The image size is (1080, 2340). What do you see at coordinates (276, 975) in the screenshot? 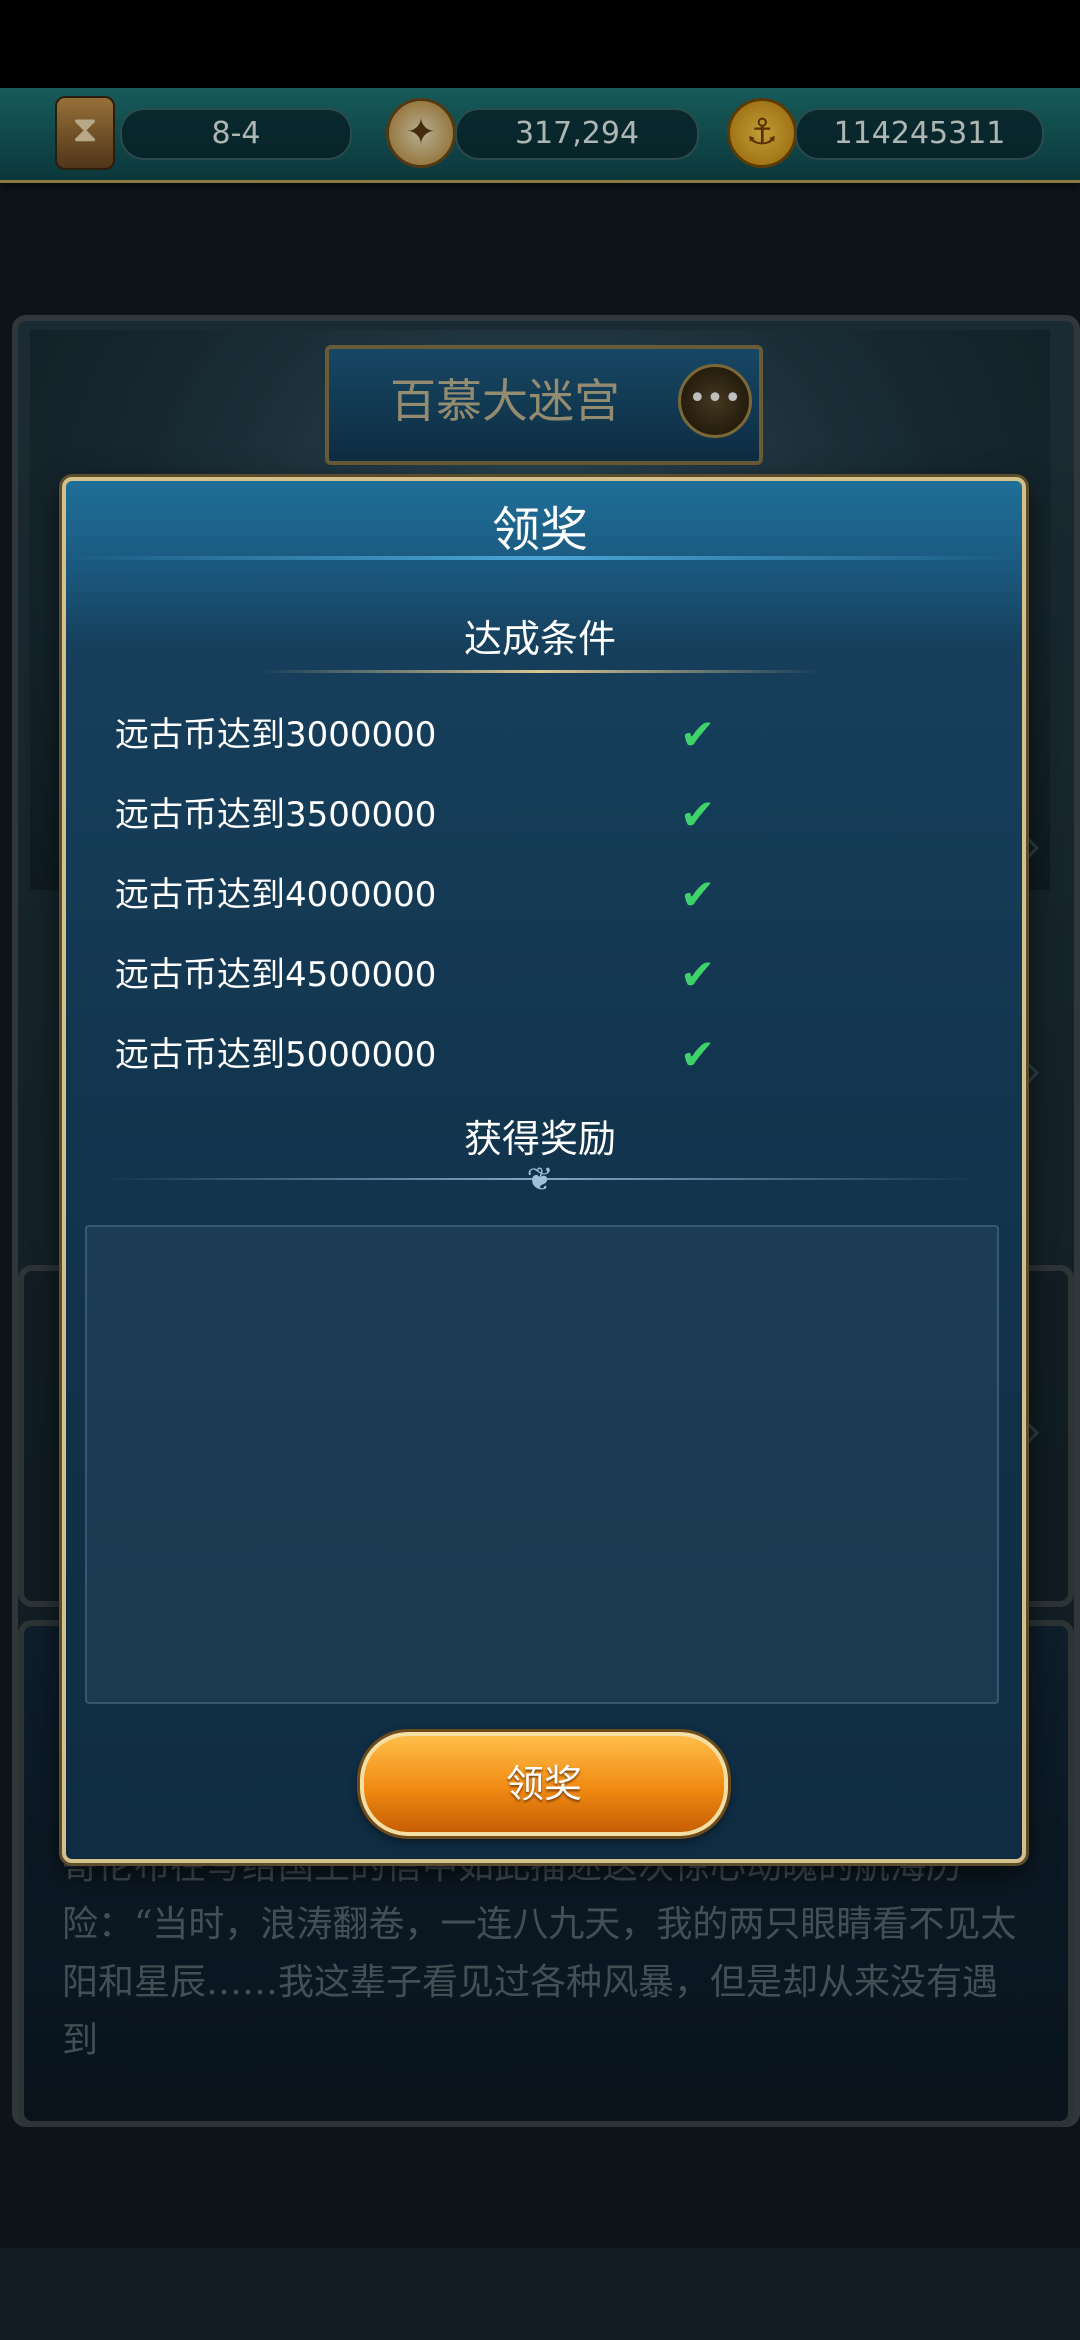
I see `condition-text: 远古币达到4500000` at bounding box center [276, 975].